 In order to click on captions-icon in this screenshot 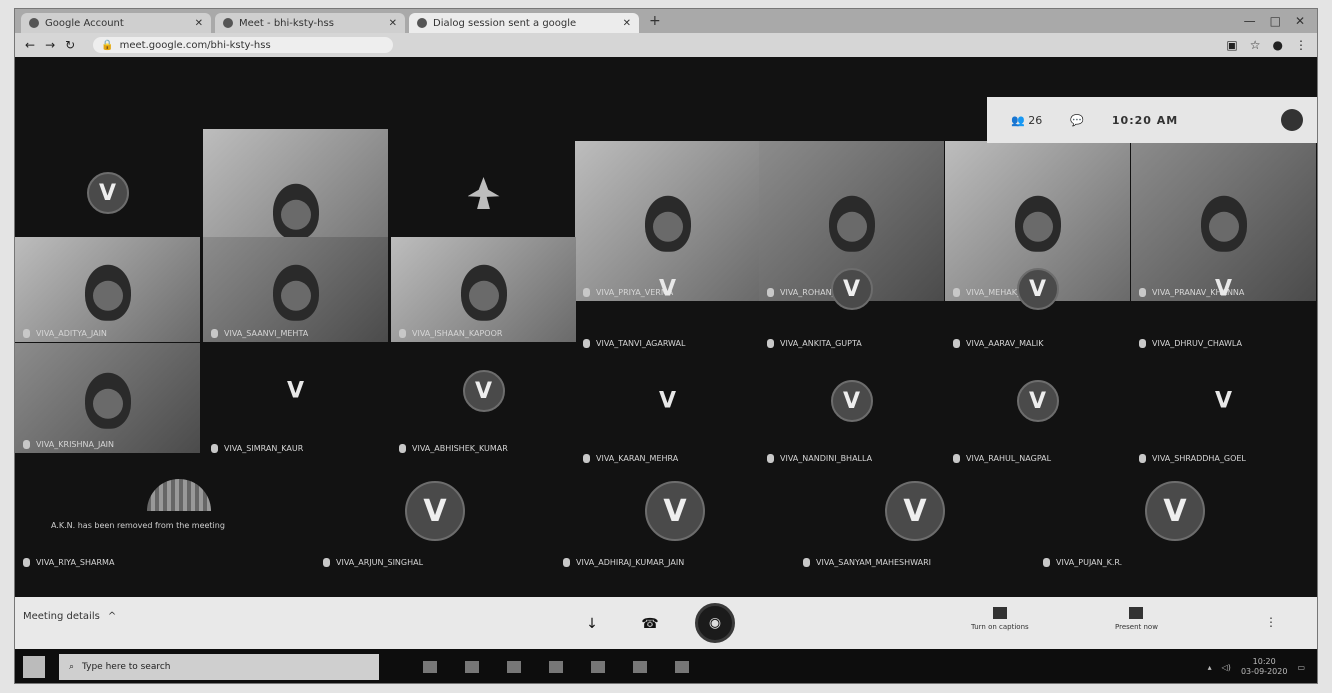, I will do `click(999, 613)`.